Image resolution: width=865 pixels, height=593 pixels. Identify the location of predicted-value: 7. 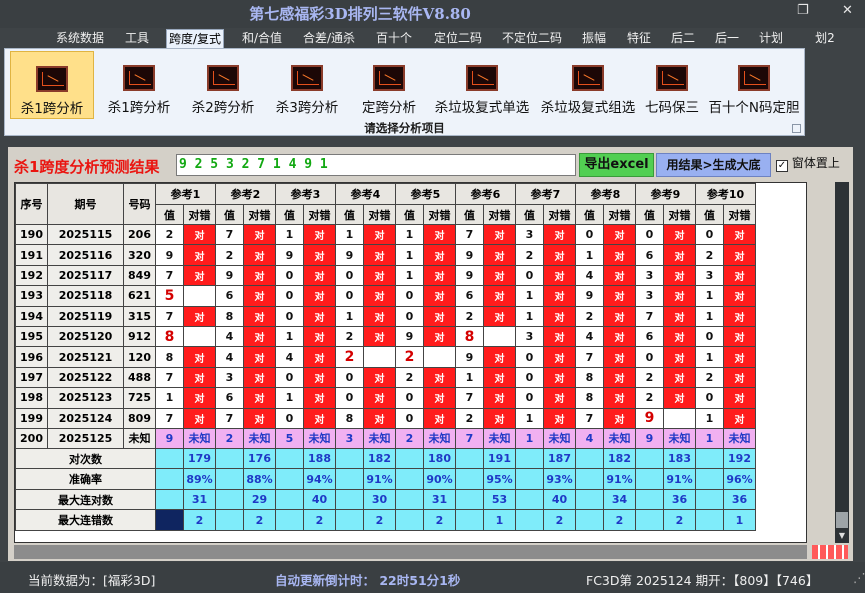
(469, 438).